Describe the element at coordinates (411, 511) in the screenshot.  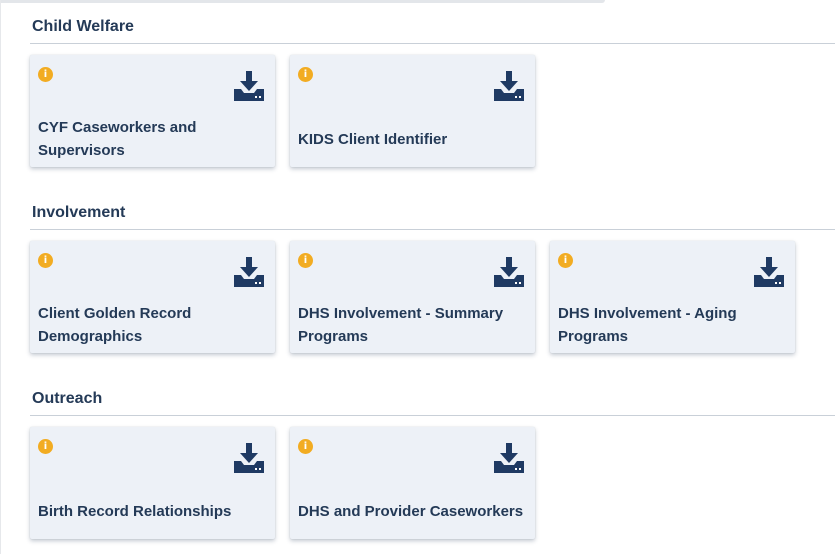
I see `dataset-card-label: DHS and Provider Caseworkers` at that location.